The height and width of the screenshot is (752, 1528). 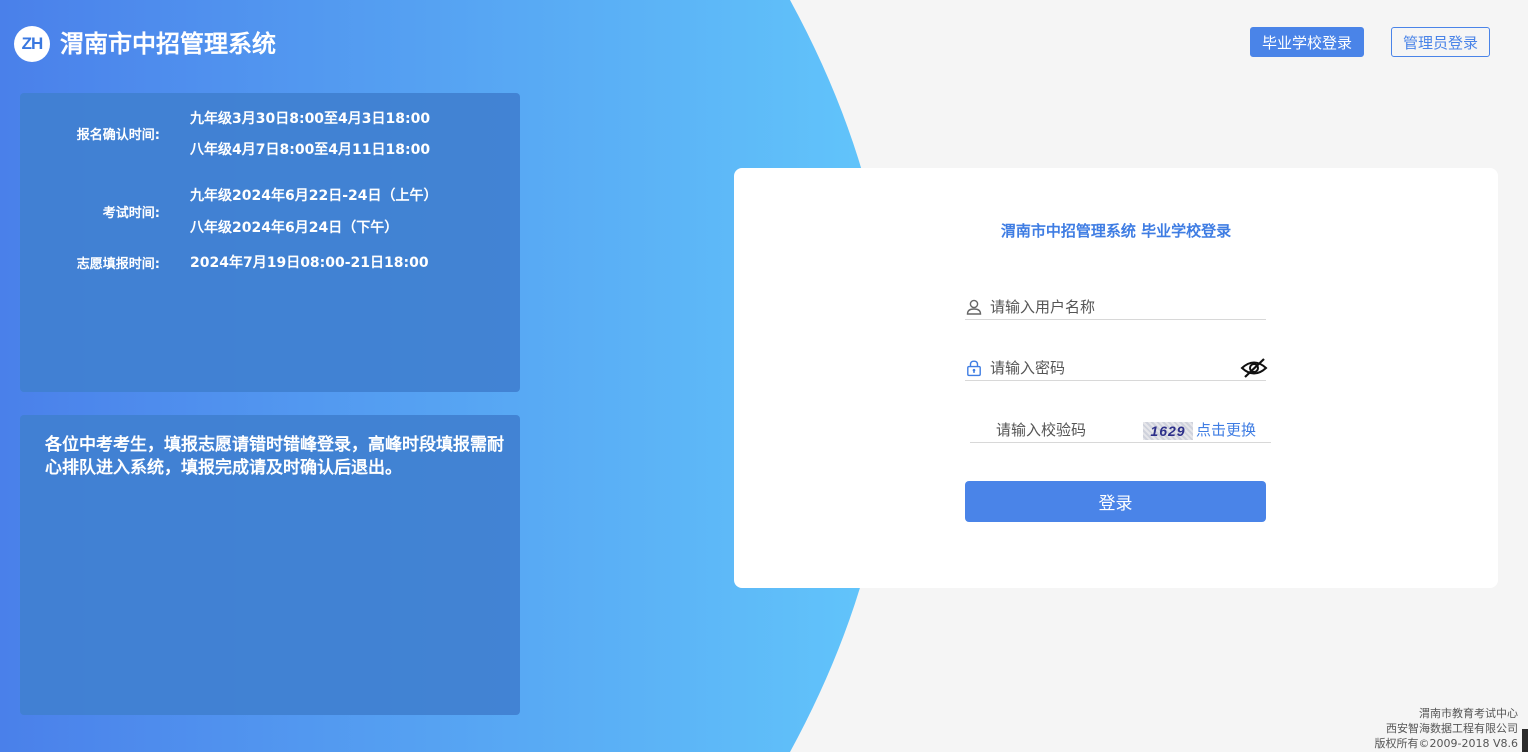 What do you see at coordinates (310, 119) in the screenshot?
I see `confirm-time-value: 九年级3月30日8:00至4月3日18:00` at bounding box center [310, 119].